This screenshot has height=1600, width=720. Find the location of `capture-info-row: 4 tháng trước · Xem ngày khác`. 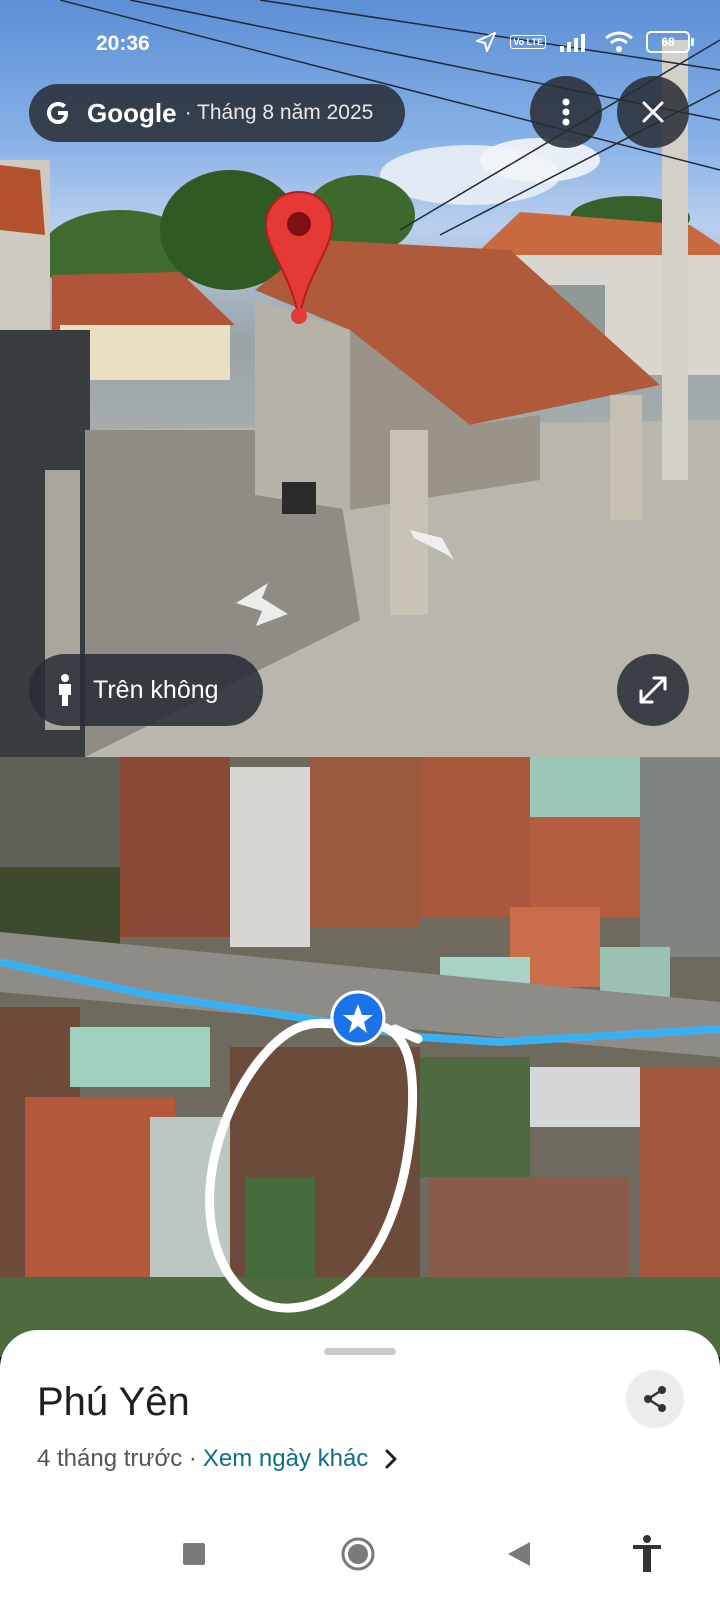

capture-info-row: 4 tháng trước · Xem ngày khác is located at coordinates (217, 1459).